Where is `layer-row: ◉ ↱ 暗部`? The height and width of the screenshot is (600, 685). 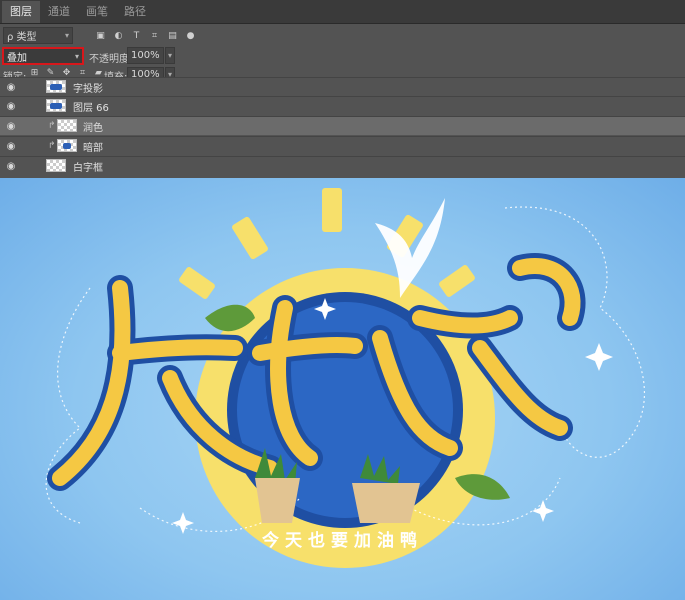 layer-row: ◉ ↱ 暗部 is located at coordinates (342, 145).